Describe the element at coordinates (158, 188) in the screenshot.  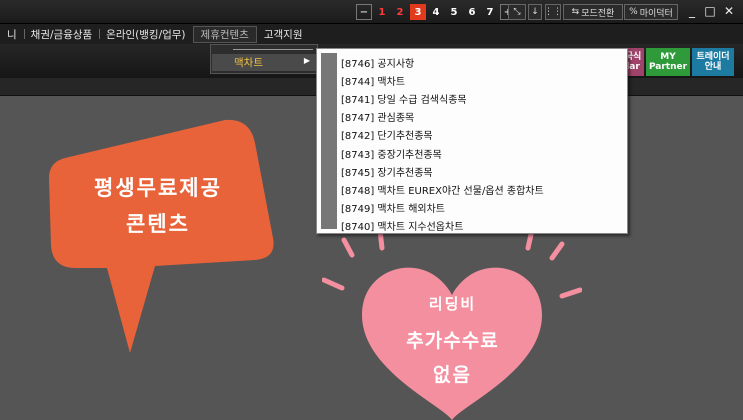
I see `bubble-line-1: 평생무료제공` at that location.